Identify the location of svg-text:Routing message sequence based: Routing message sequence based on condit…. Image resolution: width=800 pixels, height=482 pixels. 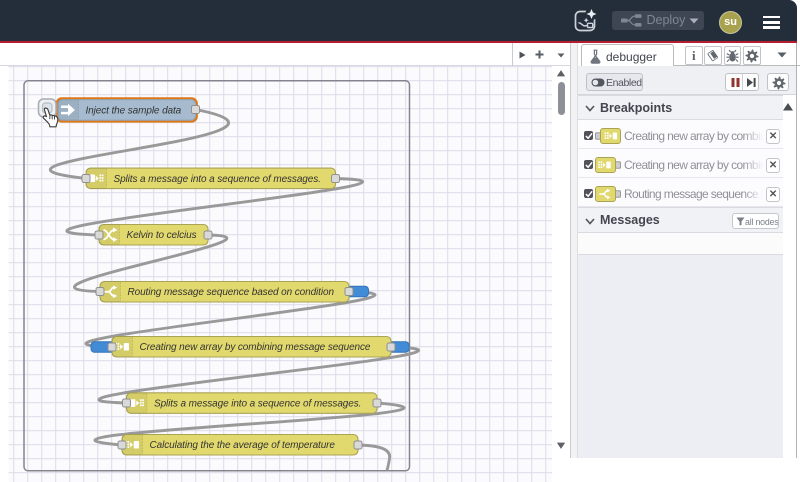
(231, 292).